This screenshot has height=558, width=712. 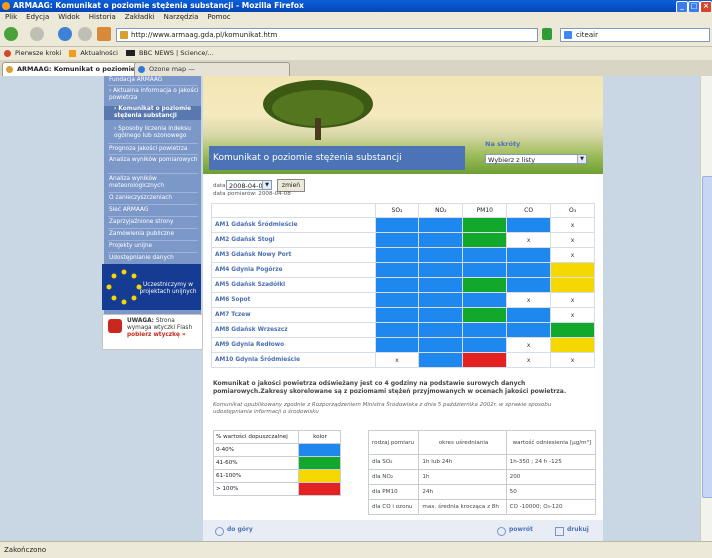 I want to click on reload-icon, so click(x=65, y=34).